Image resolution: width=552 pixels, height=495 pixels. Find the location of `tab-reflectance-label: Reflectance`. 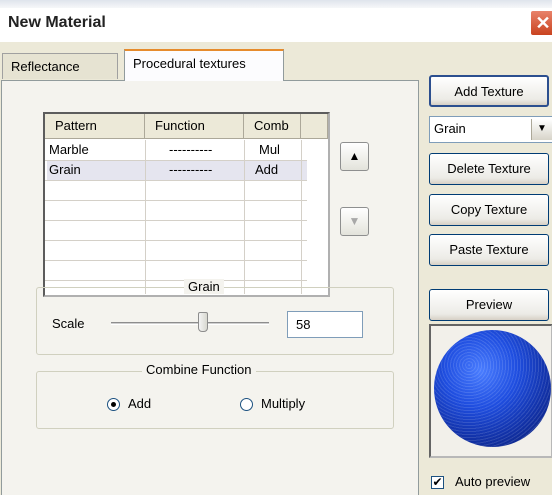

tab-reflectance-label: Reflectance is located at coordinates (45, 66).